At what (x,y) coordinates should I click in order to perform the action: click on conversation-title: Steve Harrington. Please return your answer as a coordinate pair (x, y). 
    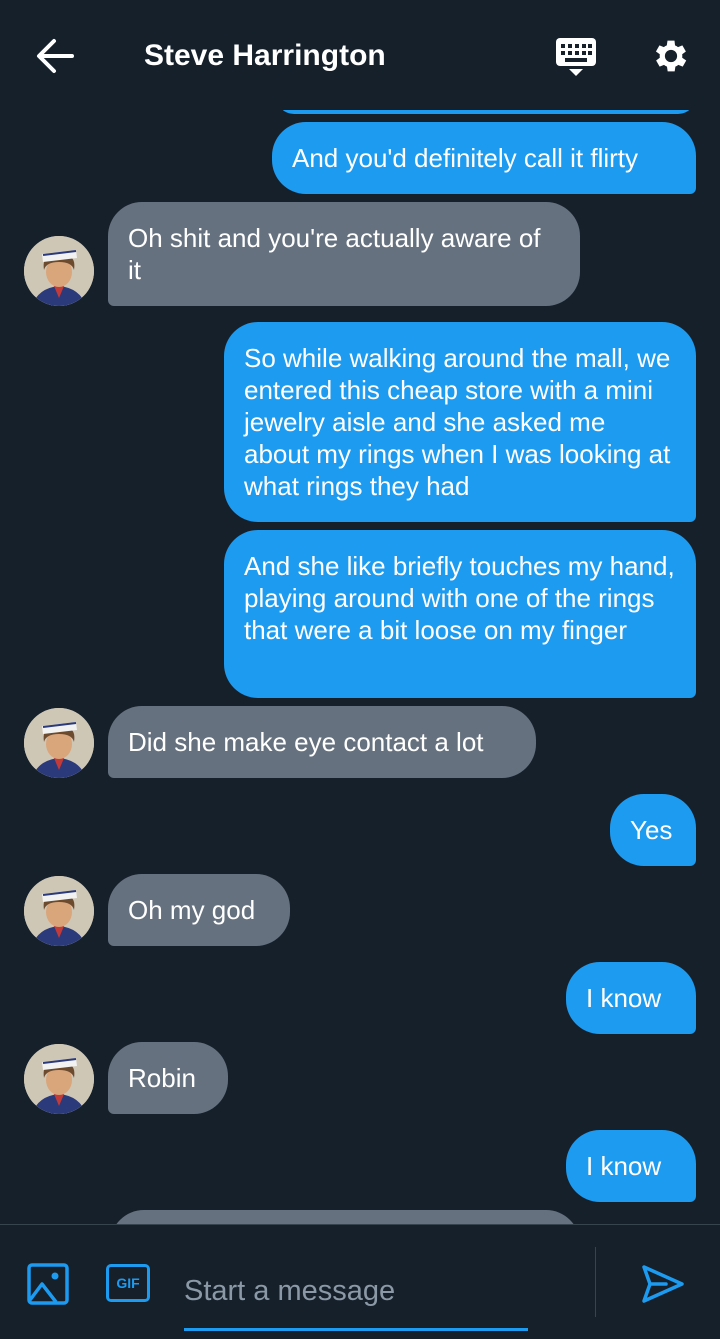
    Looking at the image, I should click on (265, 56).